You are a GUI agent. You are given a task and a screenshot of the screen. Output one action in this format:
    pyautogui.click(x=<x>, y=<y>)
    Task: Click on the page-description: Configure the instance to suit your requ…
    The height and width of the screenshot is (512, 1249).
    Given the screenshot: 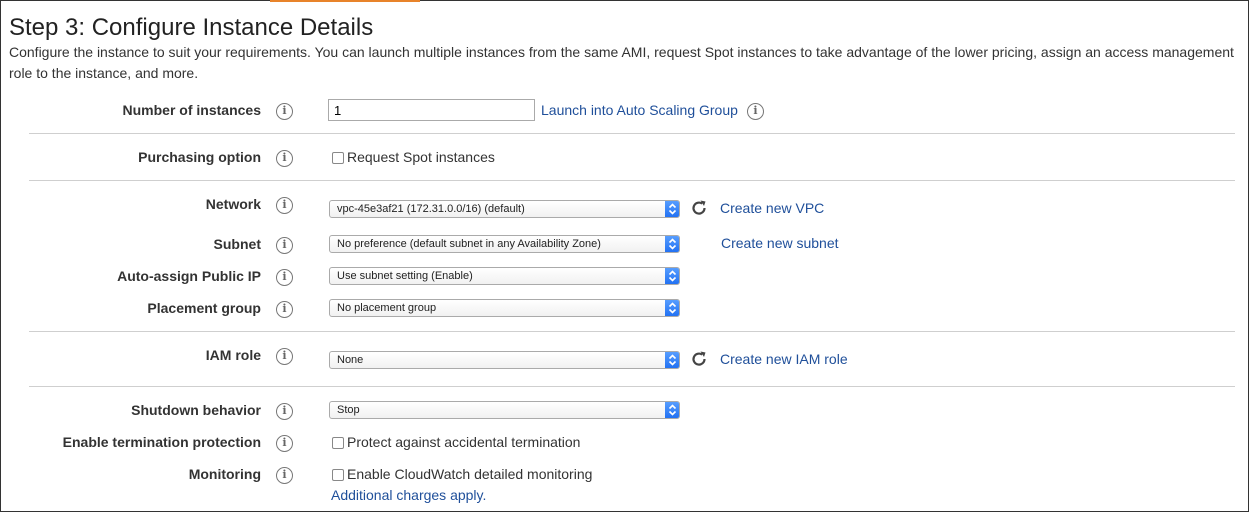 What is the action you would take?
    pyautogui.click(x=621, y=62)
    